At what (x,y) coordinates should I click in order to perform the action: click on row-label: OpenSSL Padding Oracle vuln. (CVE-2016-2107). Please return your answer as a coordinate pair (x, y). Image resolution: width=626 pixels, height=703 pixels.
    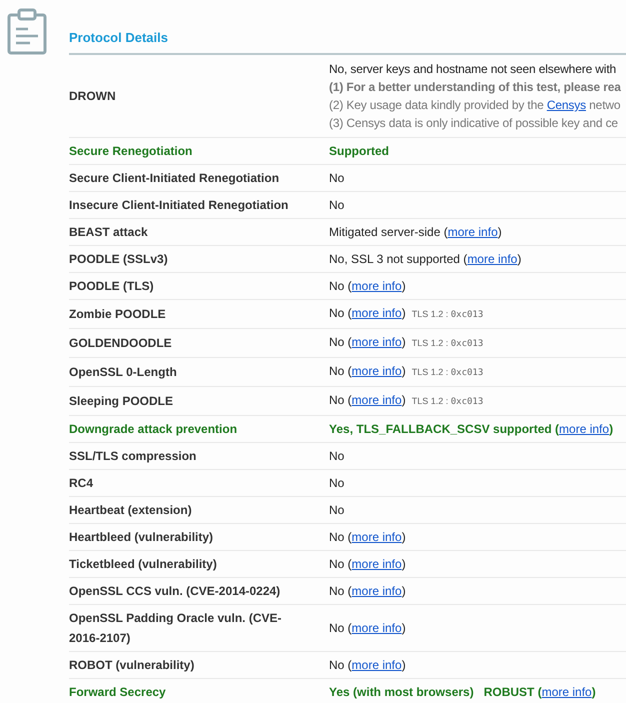
    Looking at the image, I should click on (175, 628).